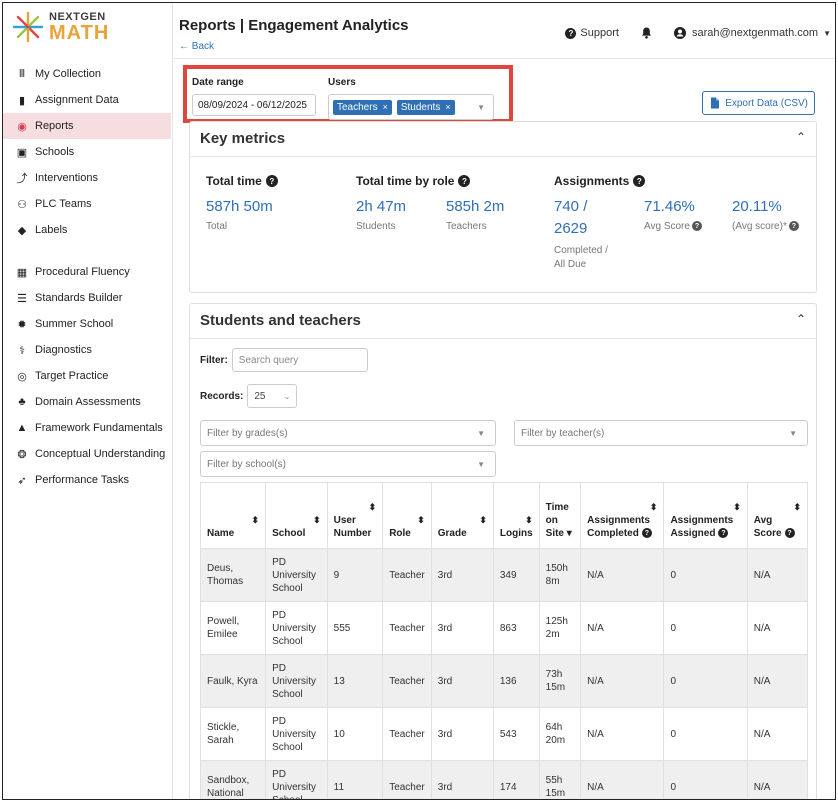 The width and height of the screenshot is (838, 802). Describe the element at coordinates (581, 250) in the screenshot. I see `assignments-sub-1: Completed /` at that location.